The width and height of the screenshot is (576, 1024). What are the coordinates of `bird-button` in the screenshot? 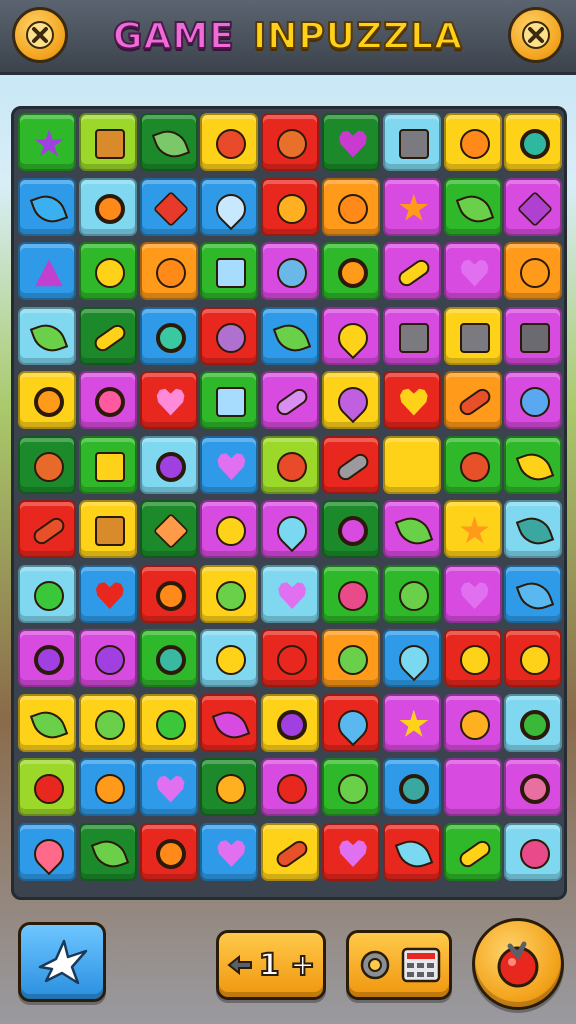 It's located at (62, 962).